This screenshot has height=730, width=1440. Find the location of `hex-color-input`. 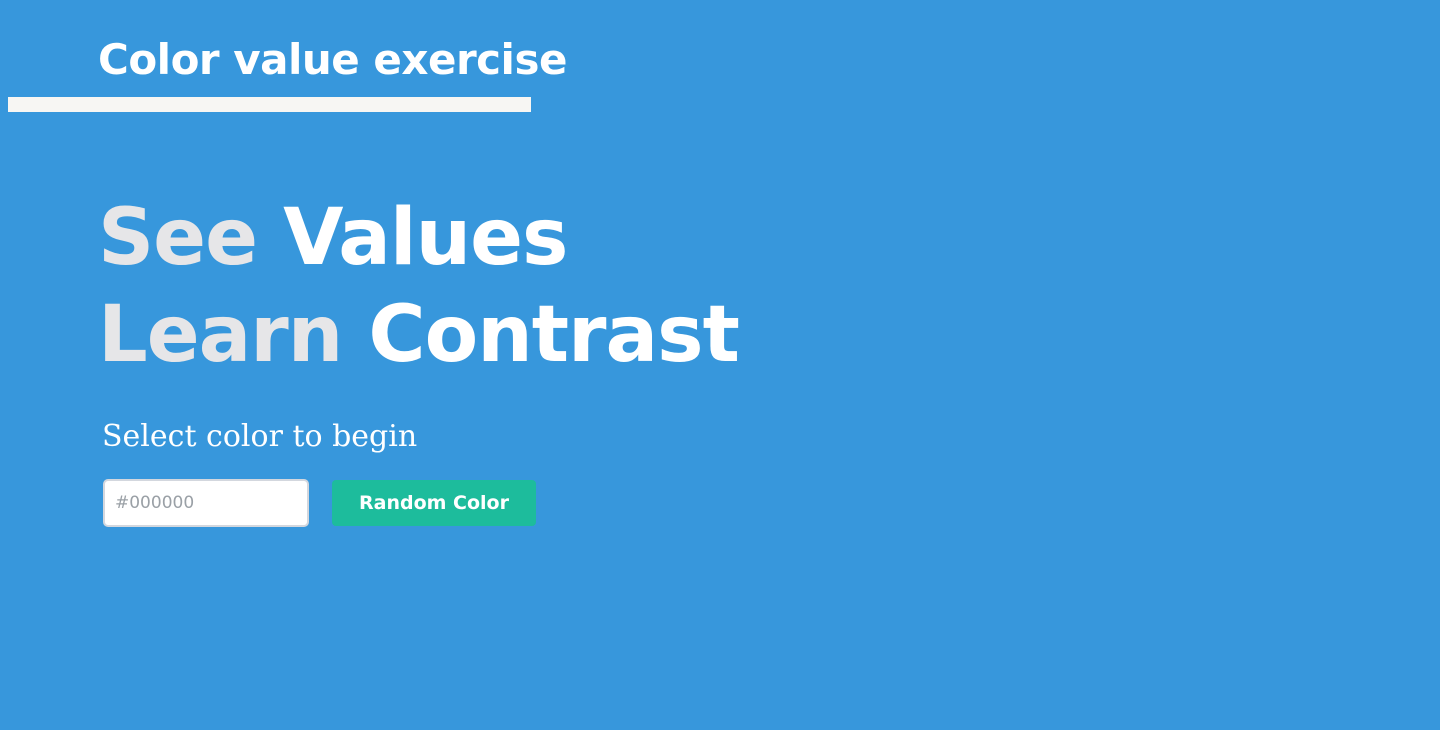

hex-color-input is located at coordinates (206, 503).